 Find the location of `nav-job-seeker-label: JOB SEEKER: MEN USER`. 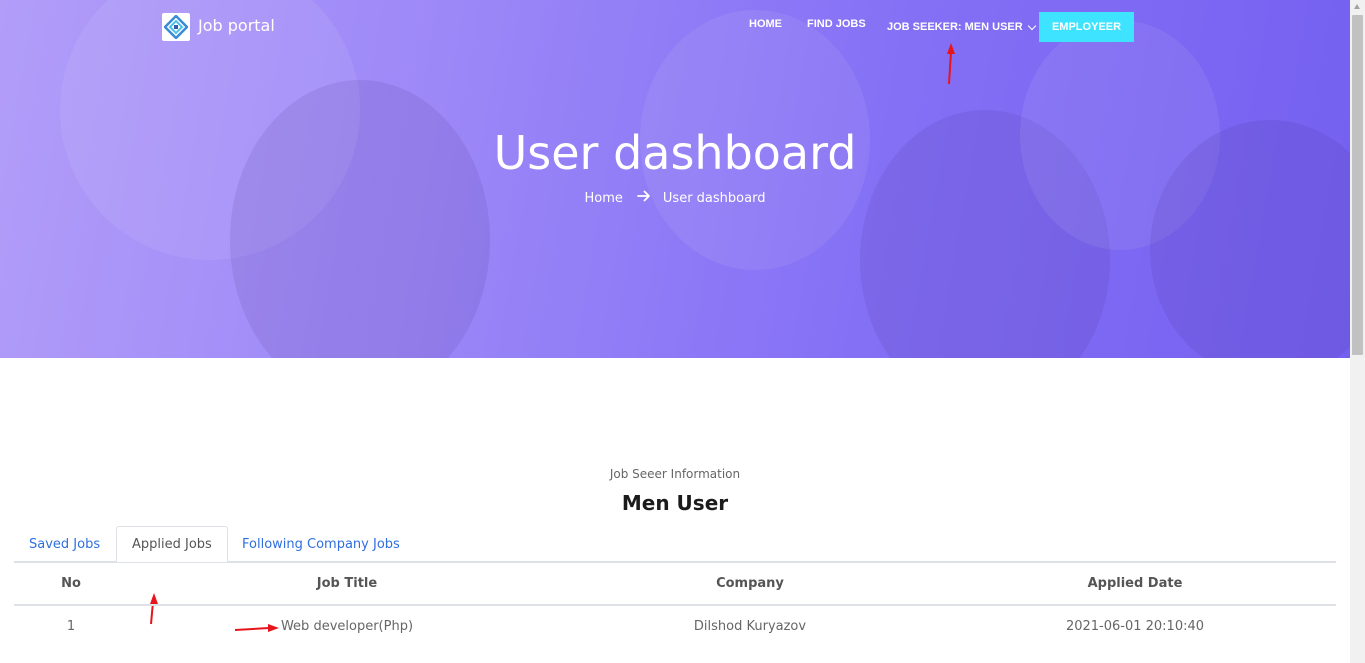

nav-job-seeker-label: JOB SEEKER: MEN USER is located at coordinates (955, 27).